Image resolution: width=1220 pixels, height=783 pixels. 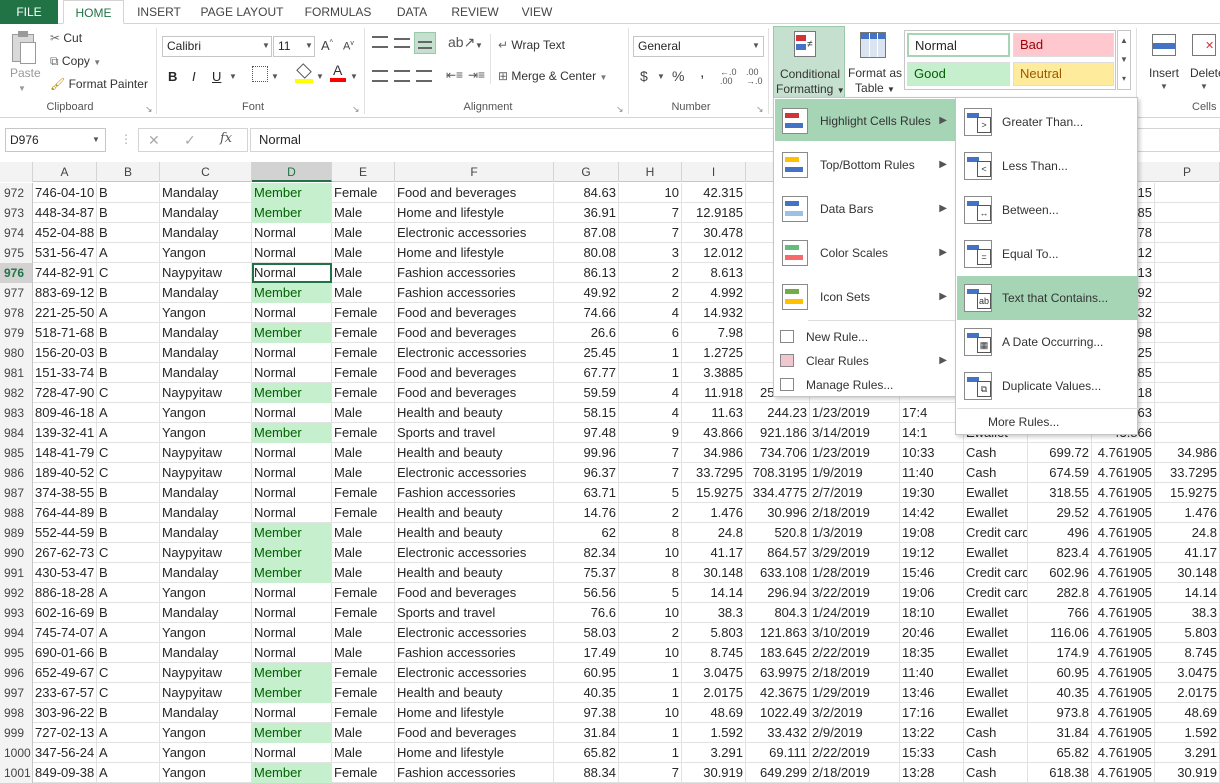 I want to click on cell: 86.13, so click(x=586, y=273).